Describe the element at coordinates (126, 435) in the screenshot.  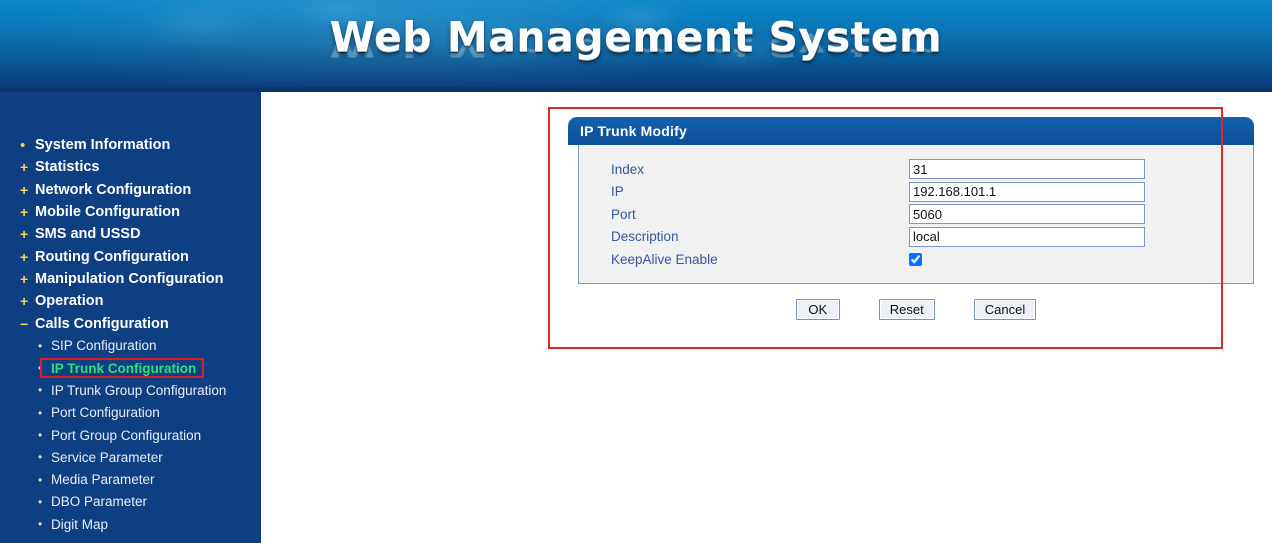
I see `sidebar-item-label: Port Group Configuration` at that location.